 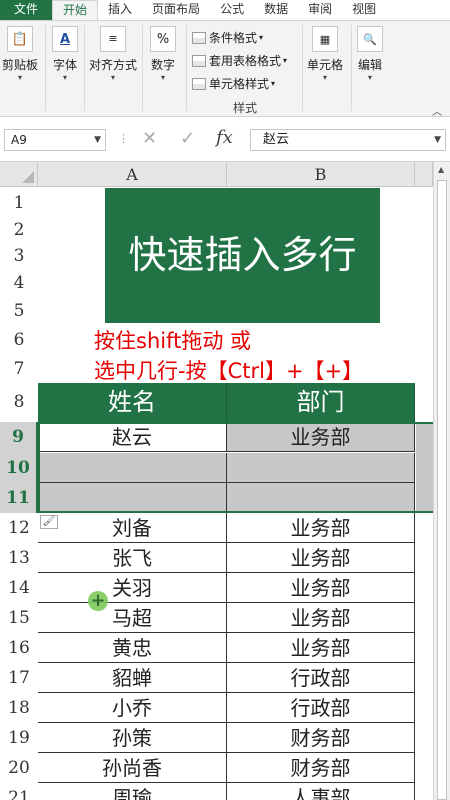 What do you see at coordinates (424, 174) in the screenshot?
I see `column-header-c` at bounding box center [424, 174].